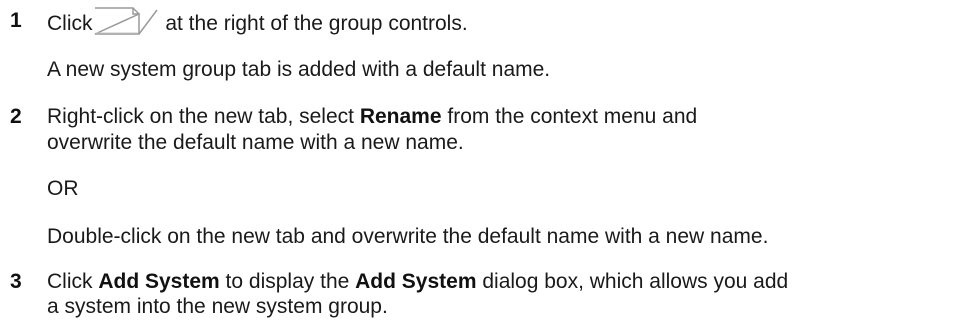 The image size is (955, 321). Describe the element at coordinates (16, 281) in the screenshot. I see `step-number: 3` at that location.